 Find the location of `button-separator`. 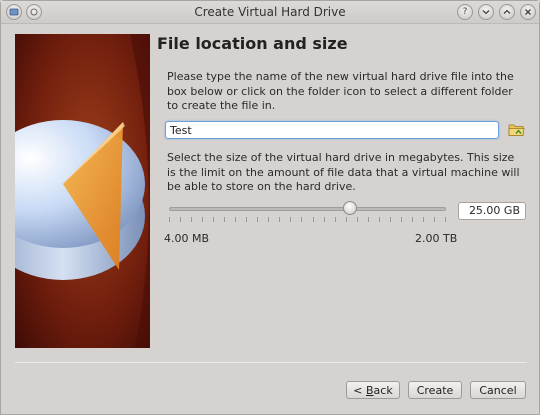

button-separator is located at coordinates (271, 362).